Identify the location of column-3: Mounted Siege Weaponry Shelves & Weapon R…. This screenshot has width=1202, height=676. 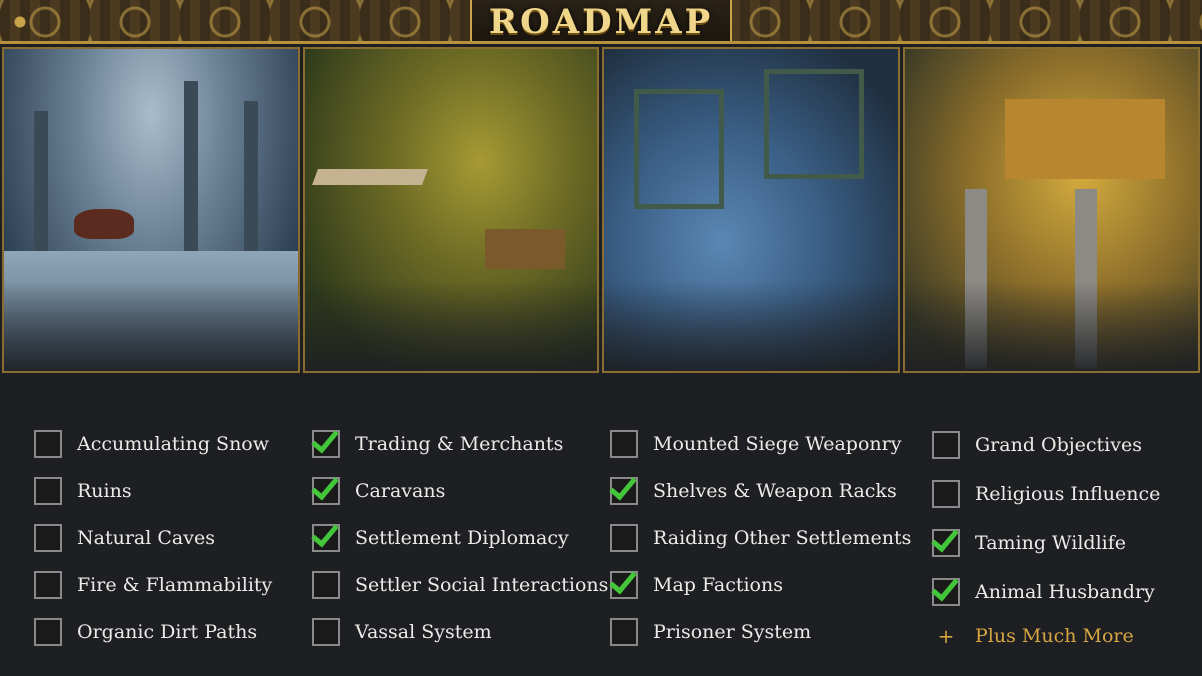
(760, 537).